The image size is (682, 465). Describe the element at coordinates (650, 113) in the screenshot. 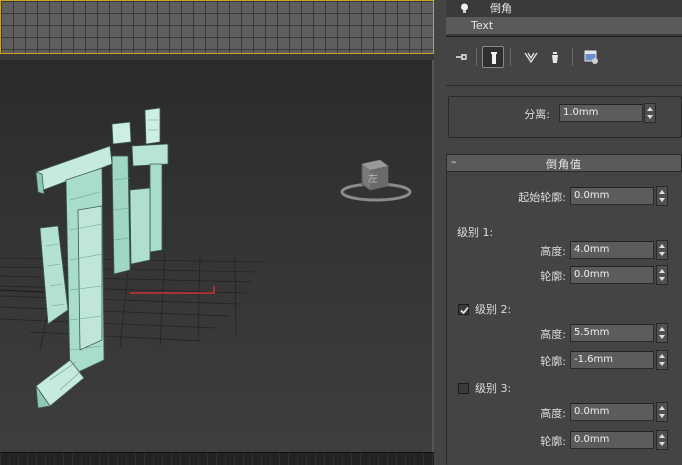

I see `separation-spinner` at that location.